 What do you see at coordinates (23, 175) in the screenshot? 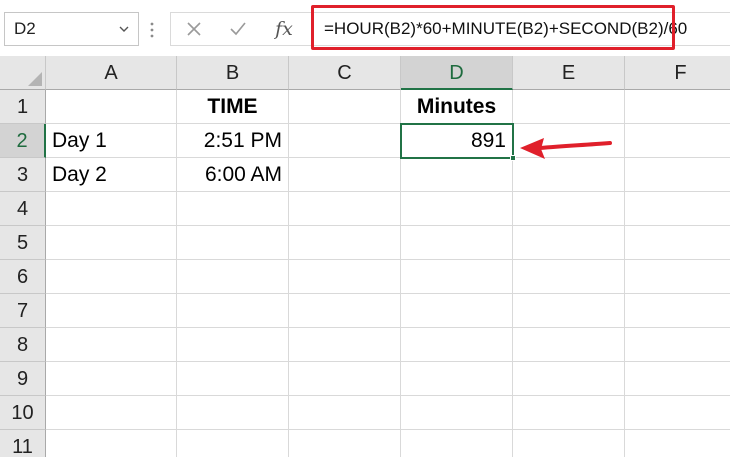
I see `row-header-3: 3` at bounding box center [23, 175].